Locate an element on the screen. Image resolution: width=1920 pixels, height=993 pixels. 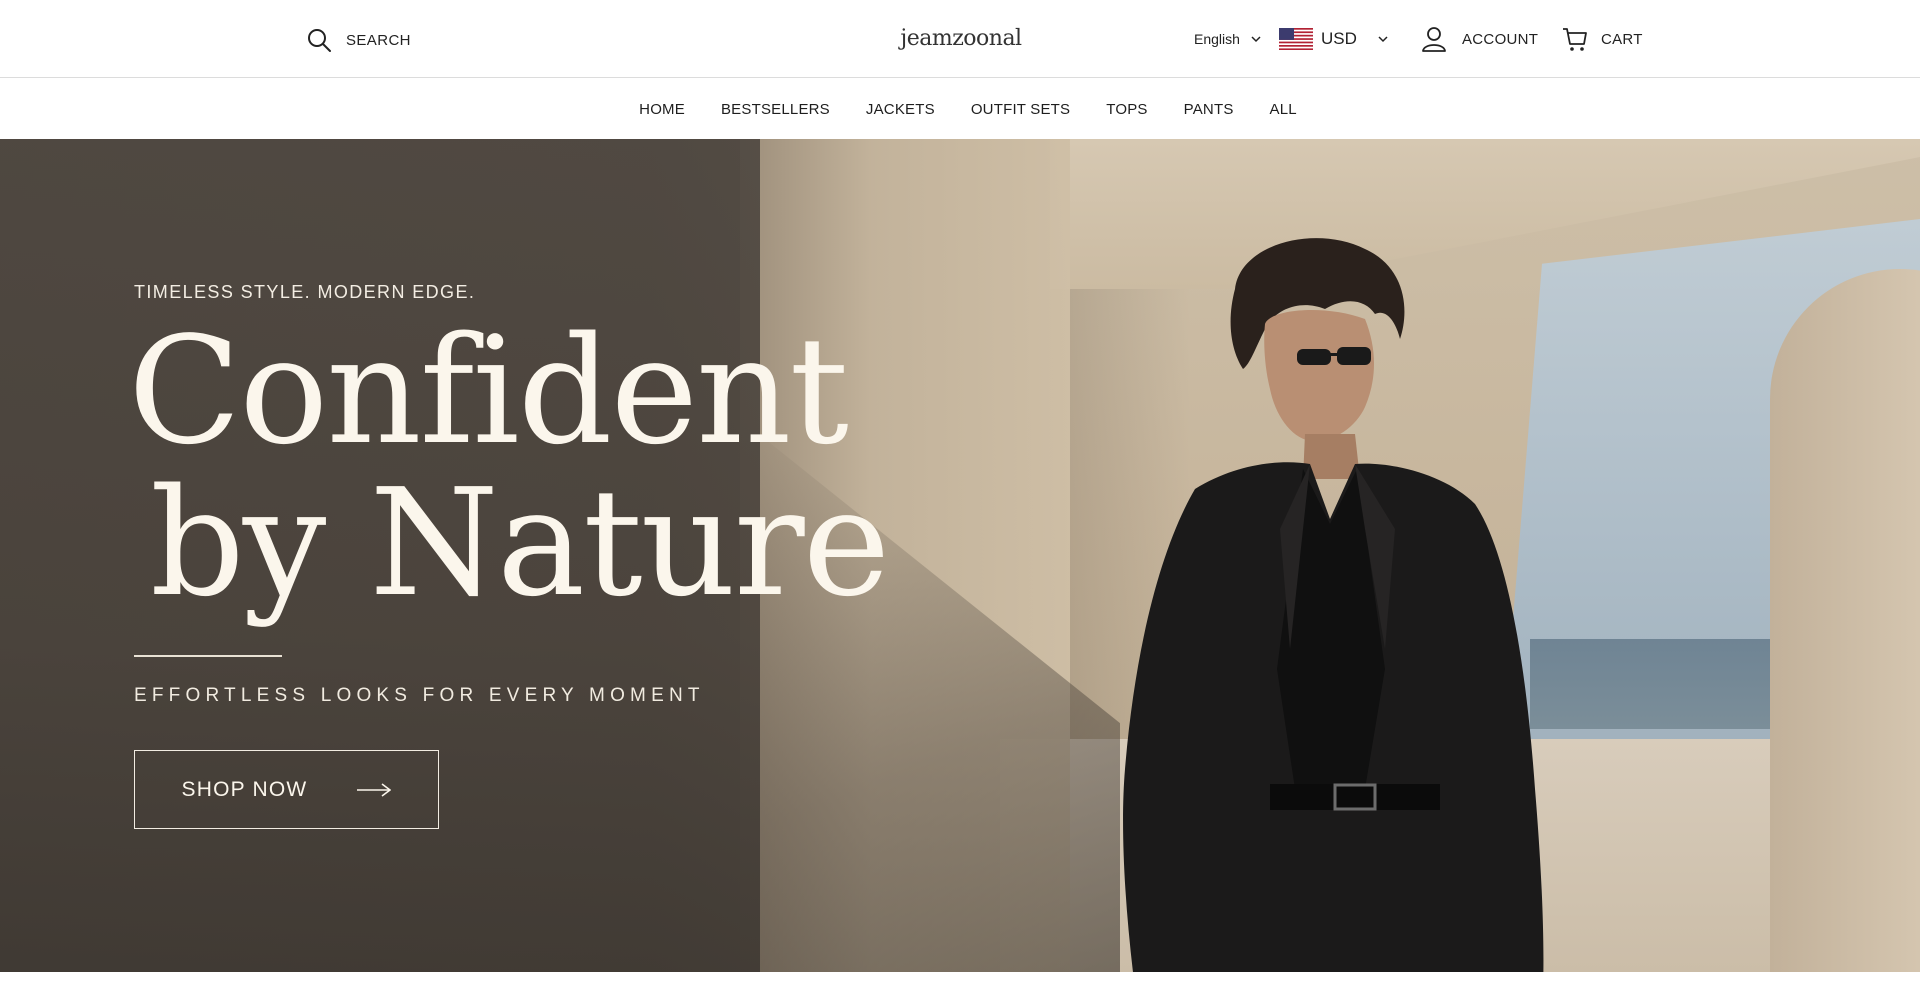
currency-label: USD is located at coordinates (1339, 38).